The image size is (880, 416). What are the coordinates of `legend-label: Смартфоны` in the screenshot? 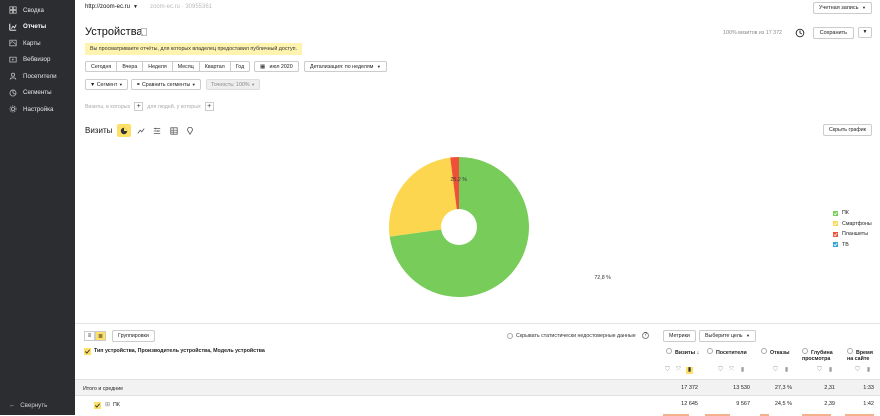 It's located at (857, 223).